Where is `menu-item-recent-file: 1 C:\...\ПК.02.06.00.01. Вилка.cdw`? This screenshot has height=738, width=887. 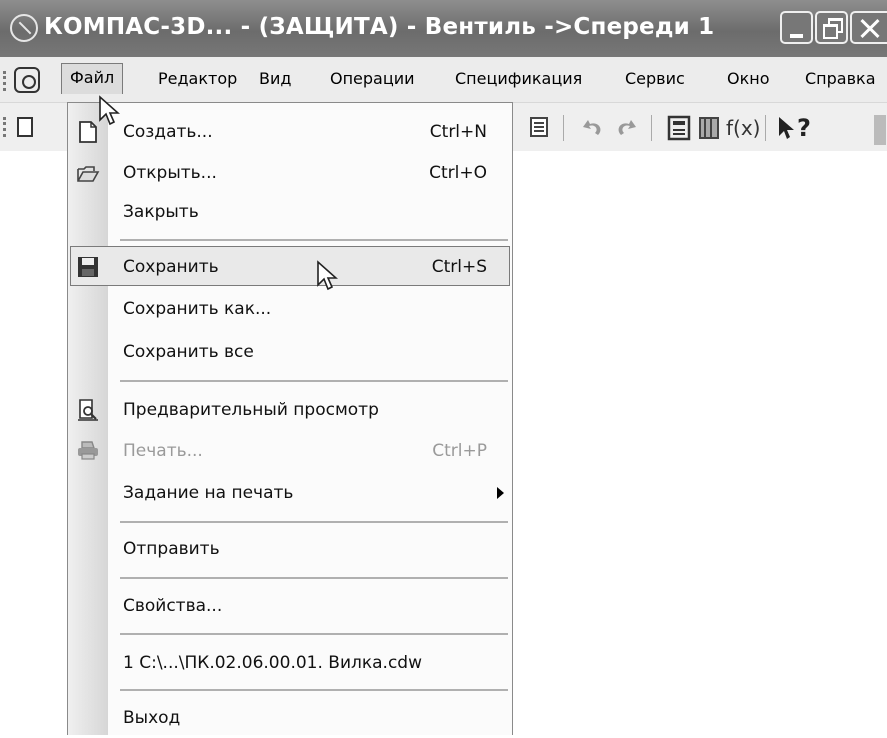 menu-item-recent-file: 1 C:\...\ПК.02.06.00.01. Вилка.cdw is located at coordinates (290, 663).